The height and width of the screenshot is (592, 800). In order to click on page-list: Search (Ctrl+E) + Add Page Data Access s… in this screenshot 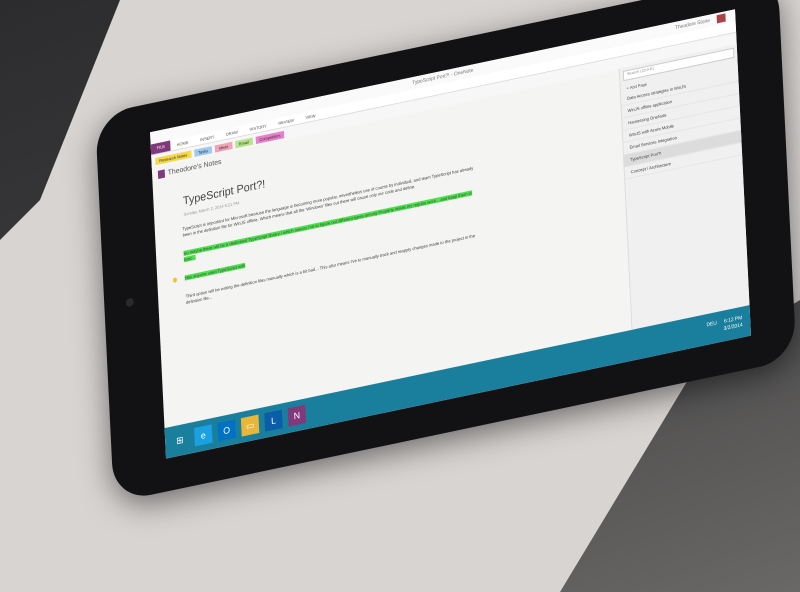, I will do `click(684, 186)`.